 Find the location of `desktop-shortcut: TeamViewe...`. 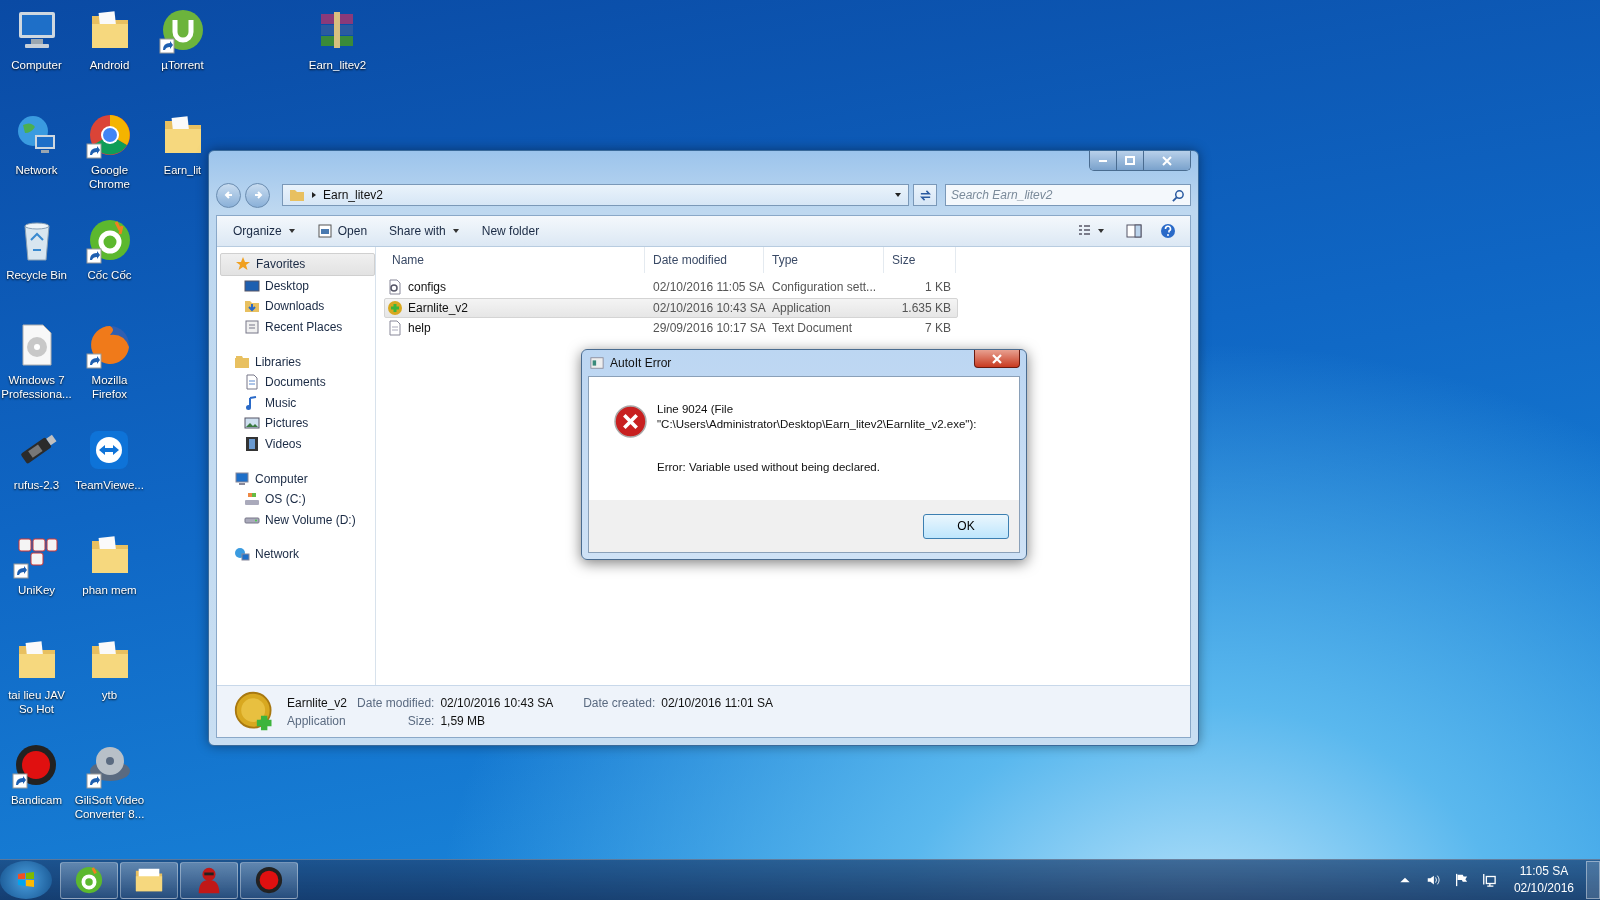

desktop-shortcut: TeamViewe... is located at coordinates (109, 459).